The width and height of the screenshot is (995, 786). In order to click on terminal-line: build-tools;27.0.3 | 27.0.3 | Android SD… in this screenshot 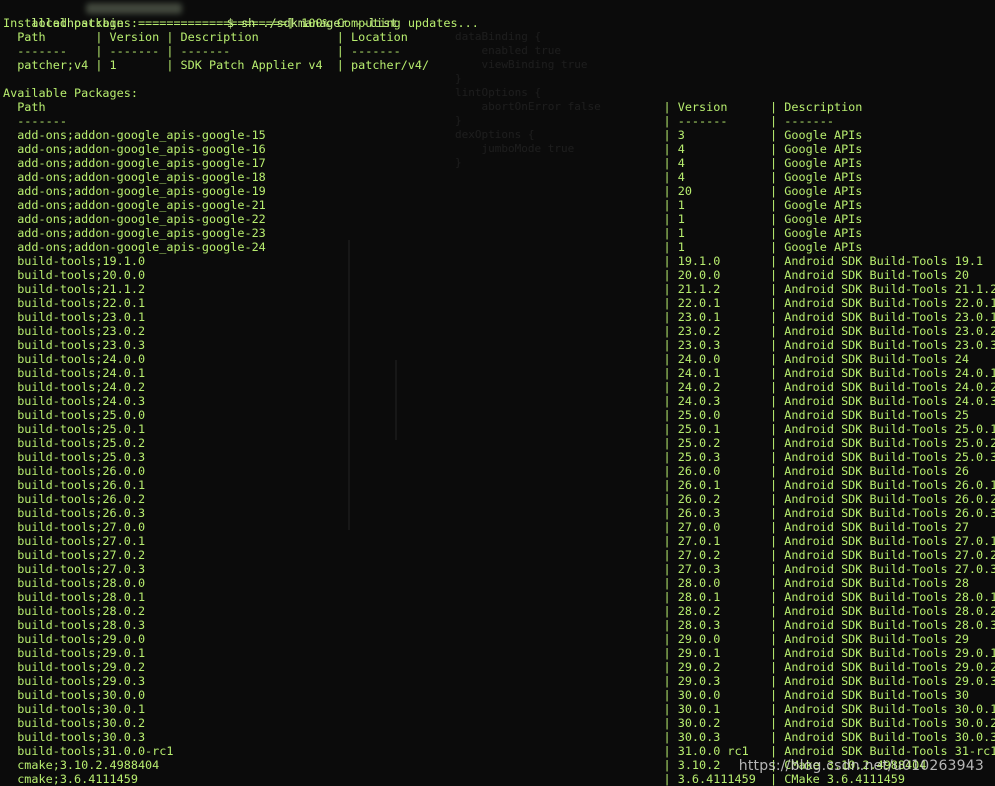, I will do `click(499, 569)`.